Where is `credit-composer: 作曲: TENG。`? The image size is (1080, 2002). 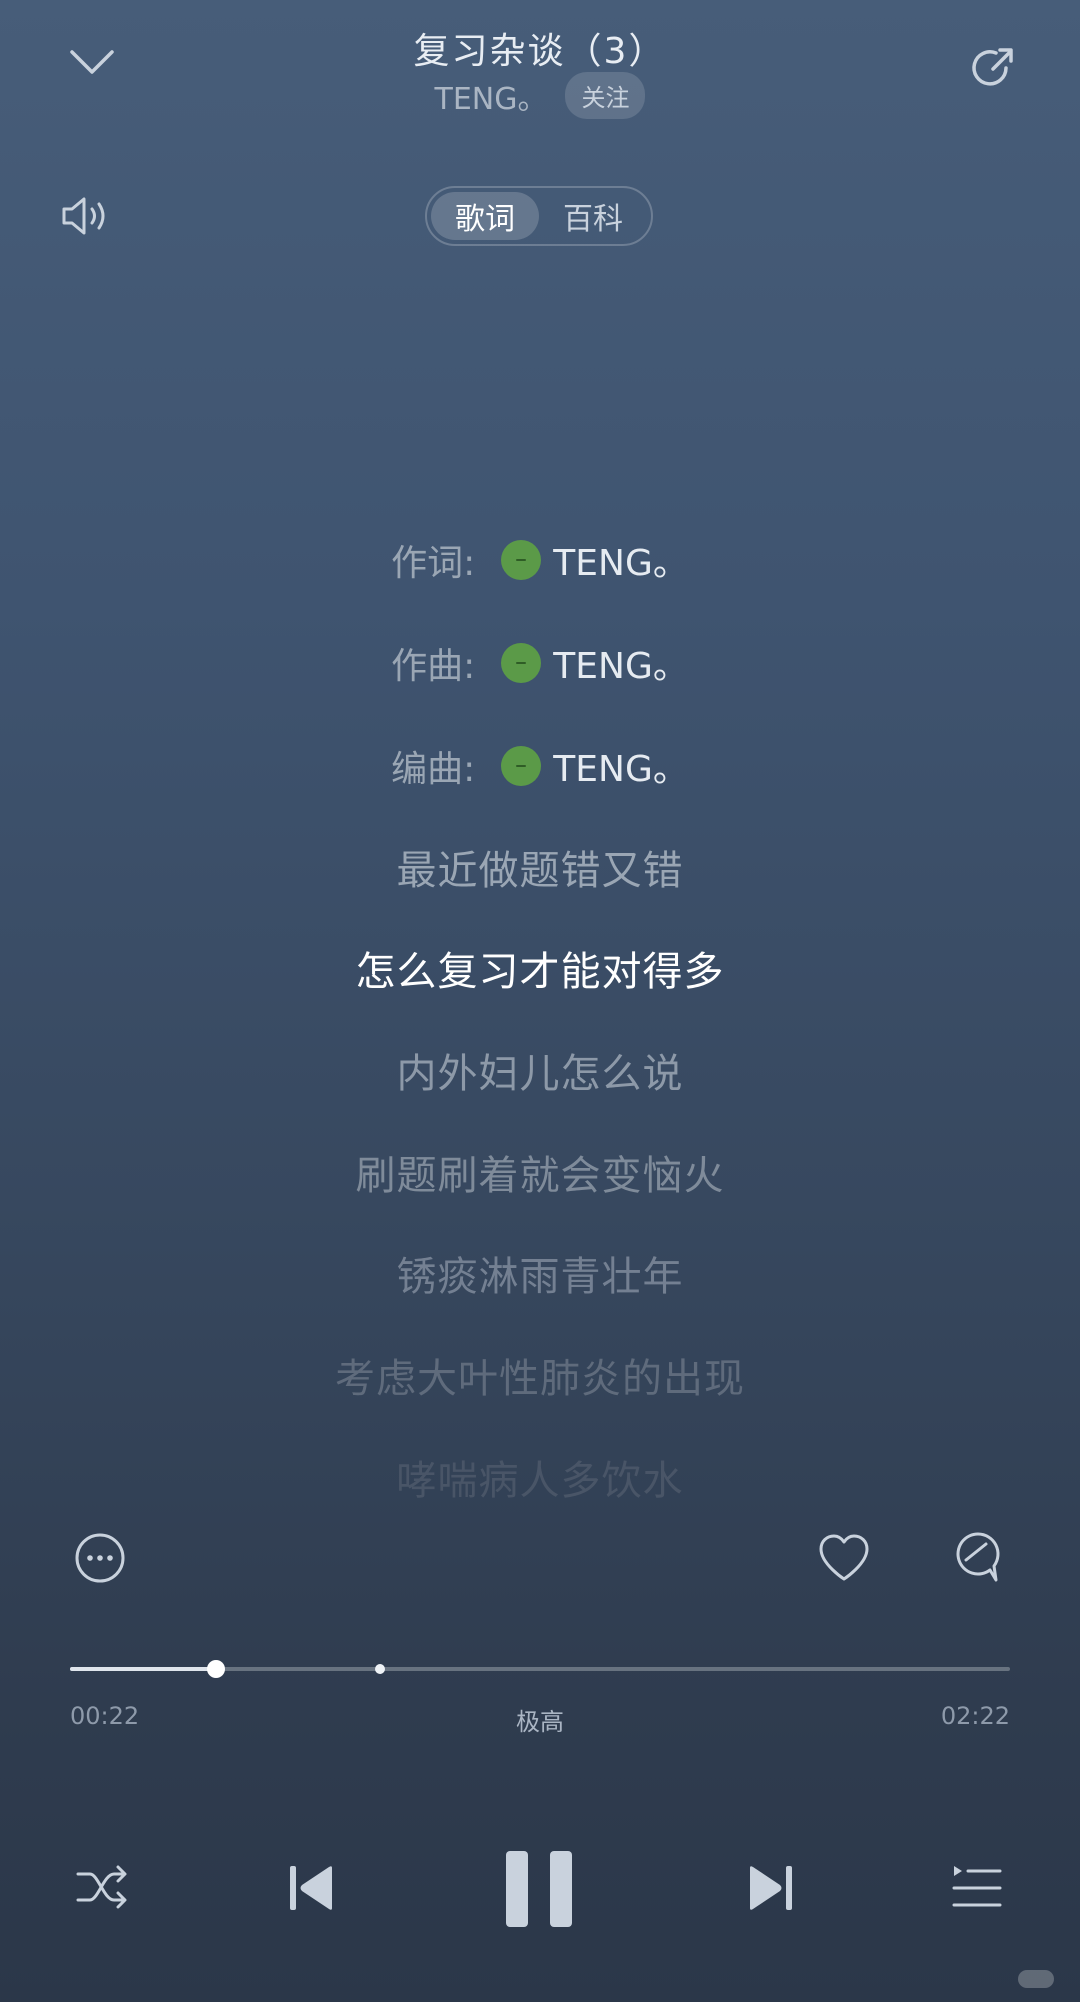 credit-composer: 作曲: TENG。 is located at coordinates (540, 663).